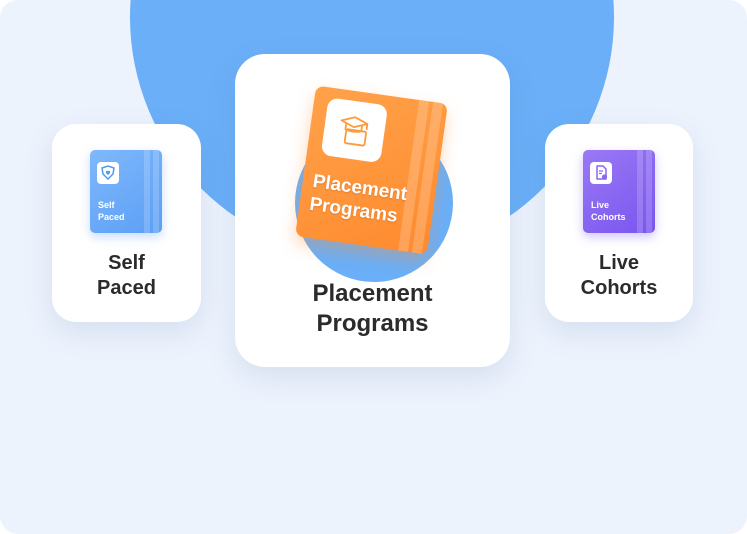 The height and width of the screenshot is (534, 747). What do you see at coordinates (126, 275) in the screenshot?
I see `card-label: Self Paced` at bounding box center [126, 275].